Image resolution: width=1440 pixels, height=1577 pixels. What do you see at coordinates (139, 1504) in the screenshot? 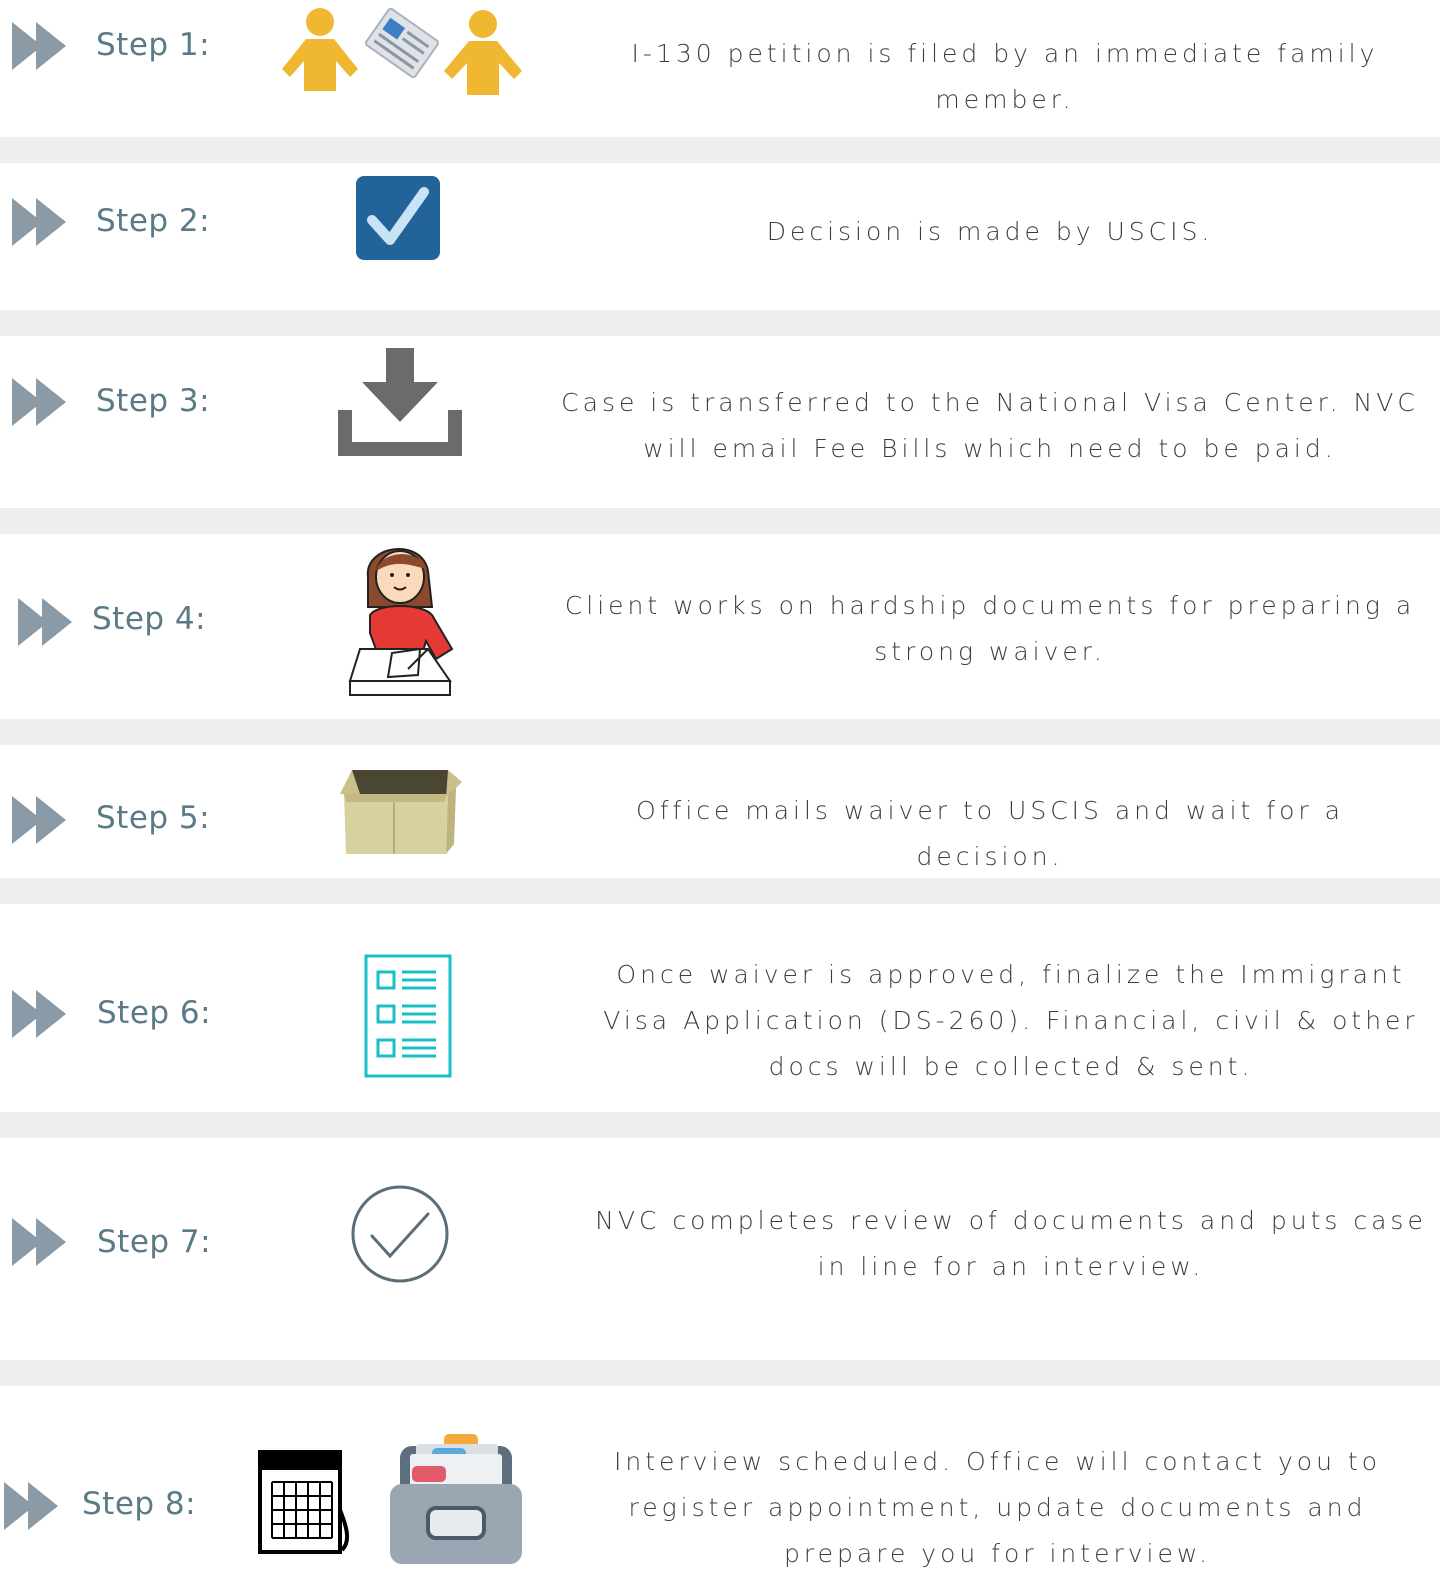
I see `step-label: Step 8:` at bounding box center [139, 1504].